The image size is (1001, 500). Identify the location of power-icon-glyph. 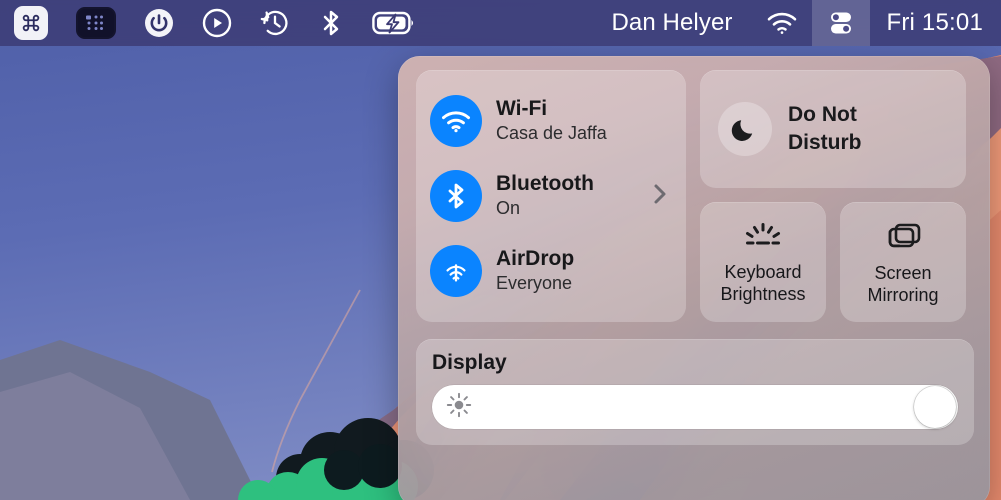
(159, 23).